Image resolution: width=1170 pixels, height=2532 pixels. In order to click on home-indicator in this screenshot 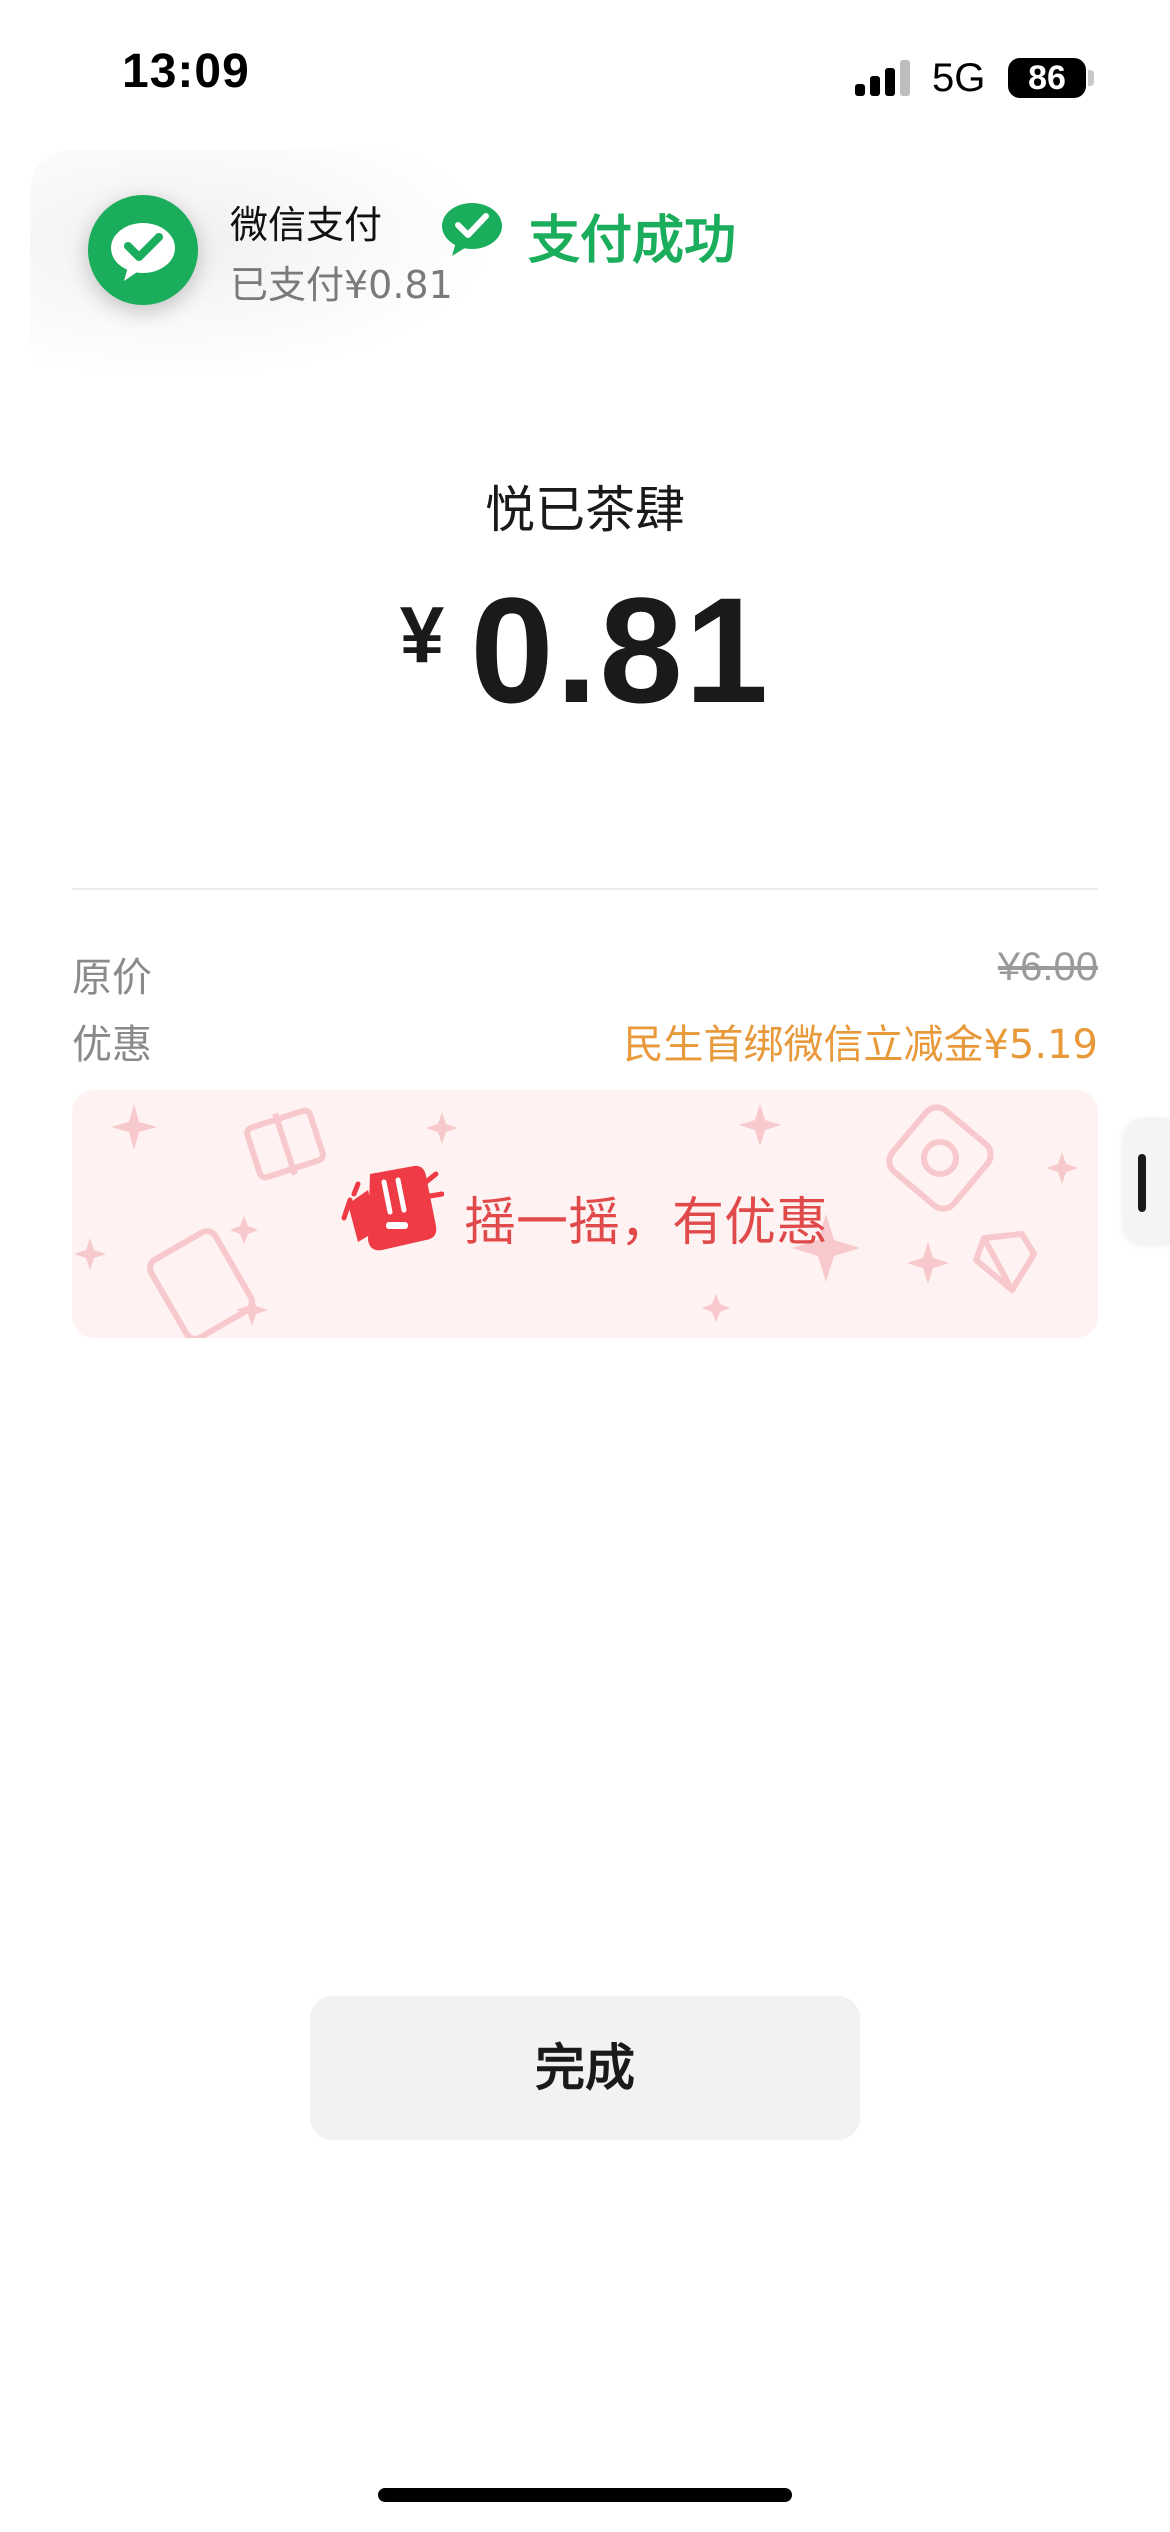, I will do `click(585, 2495)`.